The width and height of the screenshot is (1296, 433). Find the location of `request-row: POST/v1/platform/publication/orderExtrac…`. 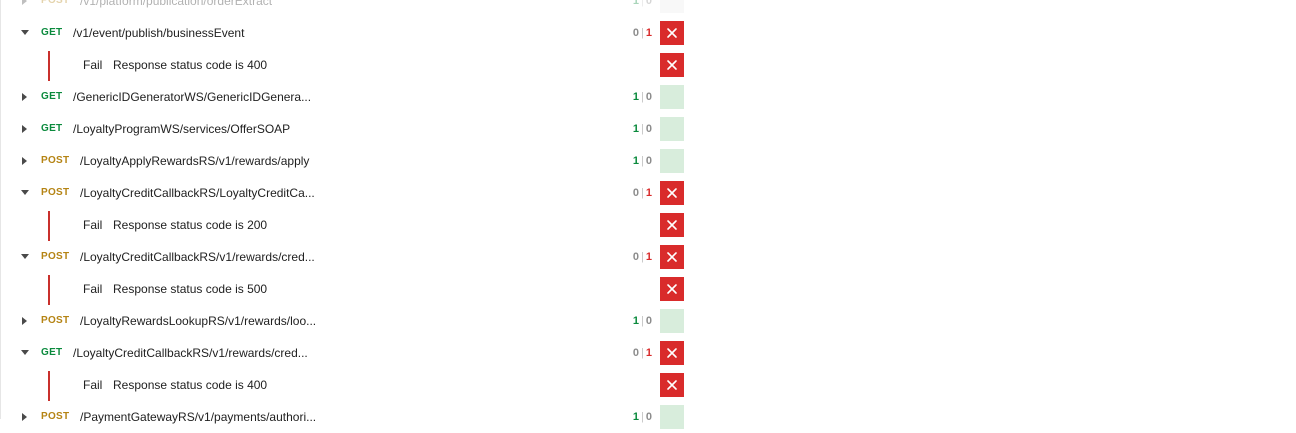

request-row: POST/v1/platform/publication/orderExtrac… is located at coordinates (345, 8).